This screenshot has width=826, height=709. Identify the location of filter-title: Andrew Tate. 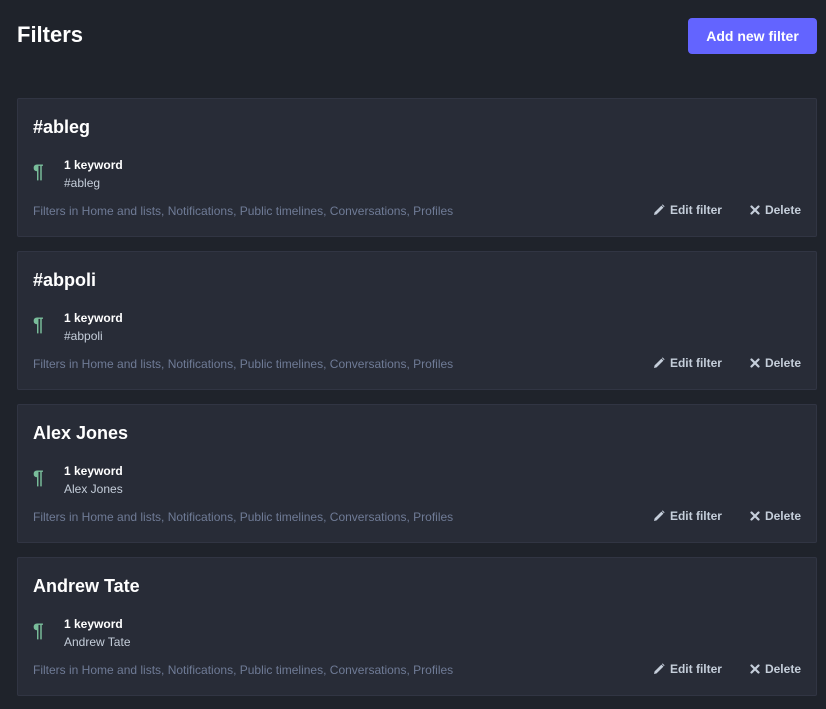
(86, 586).